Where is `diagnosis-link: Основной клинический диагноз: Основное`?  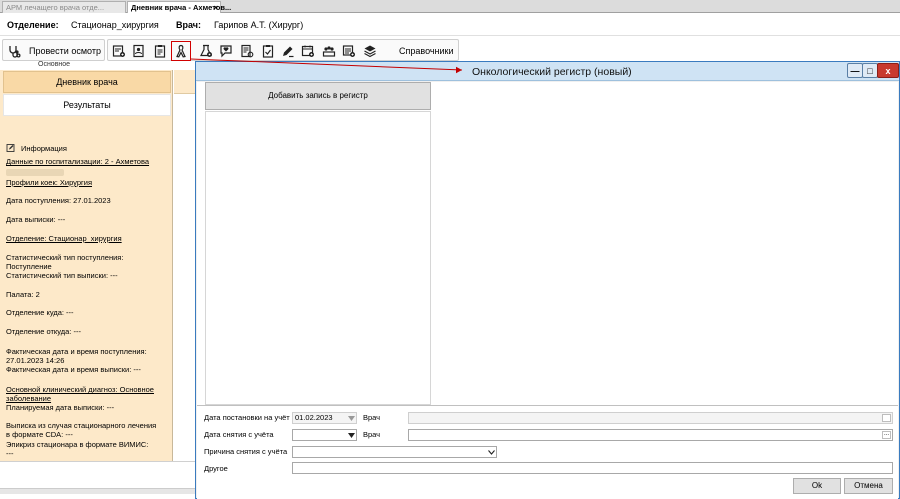 diagnosis-link: Основной клинический диагноз: Основное is located at coordinates (88, 389).